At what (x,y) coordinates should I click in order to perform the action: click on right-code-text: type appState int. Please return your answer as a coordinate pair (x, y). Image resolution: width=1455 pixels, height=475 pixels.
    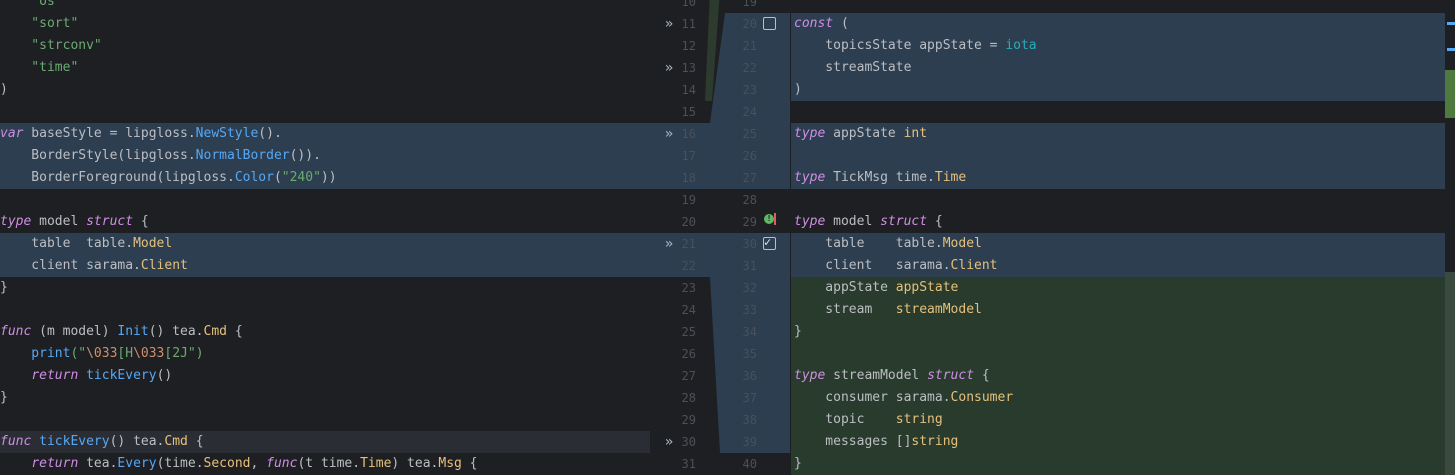
    Looking at the image, I should click on (860, 134).